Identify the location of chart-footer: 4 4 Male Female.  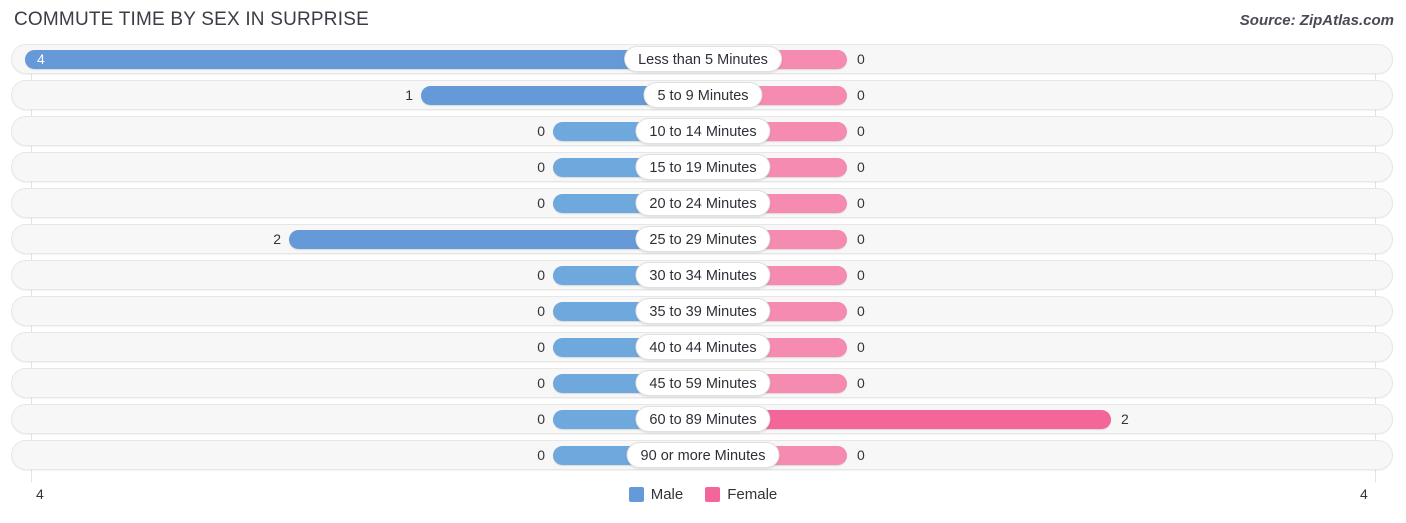
(703, 502).